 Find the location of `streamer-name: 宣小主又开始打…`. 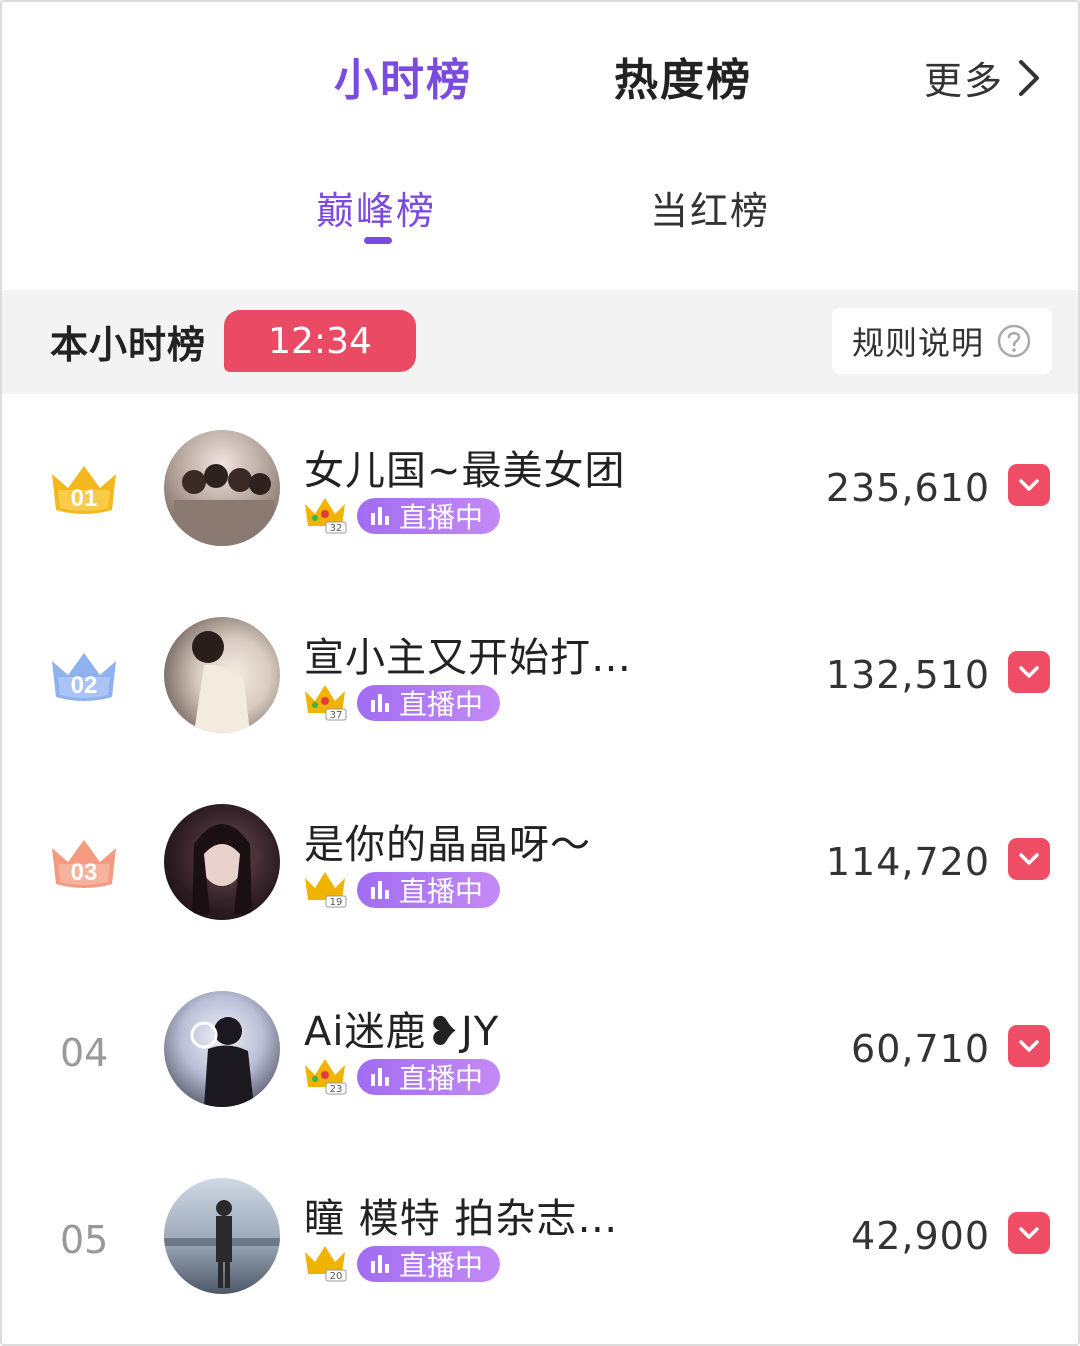

streamer-name: 宣小主又开始打… is located at coordinates (468, 658).